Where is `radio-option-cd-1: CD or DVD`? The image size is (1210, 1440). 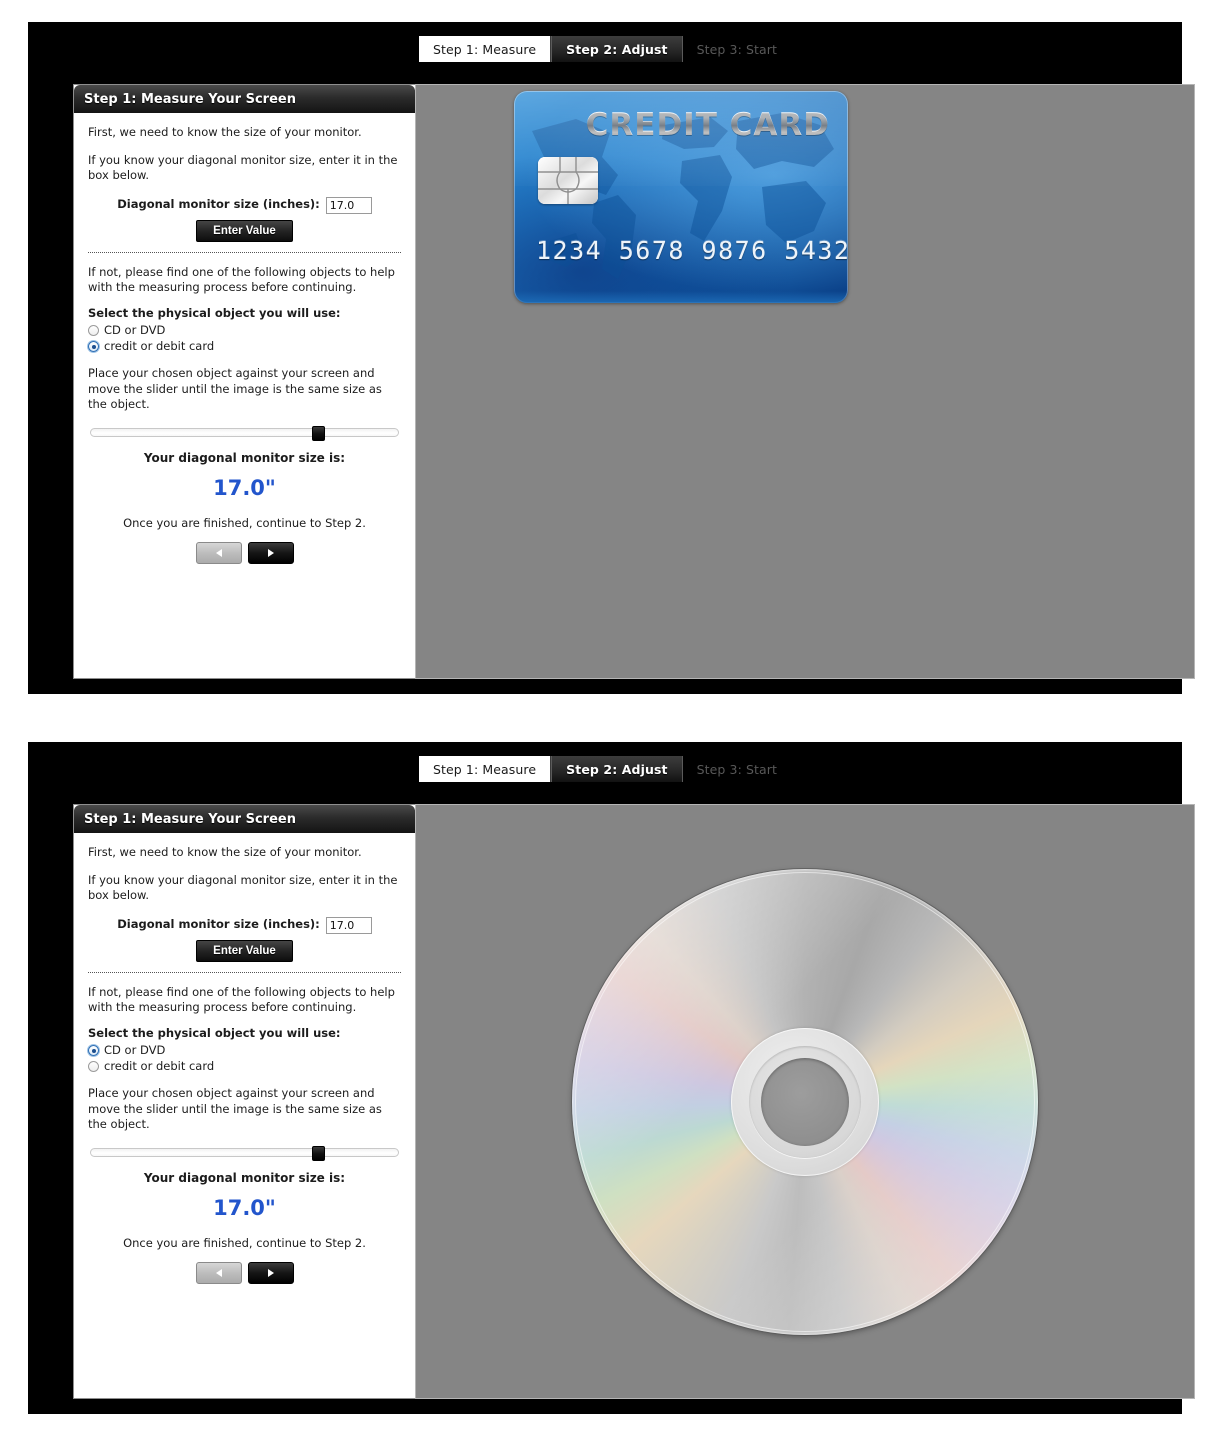
radio-option-cd-1: CD or DVD is located at coordinates (244, 330).